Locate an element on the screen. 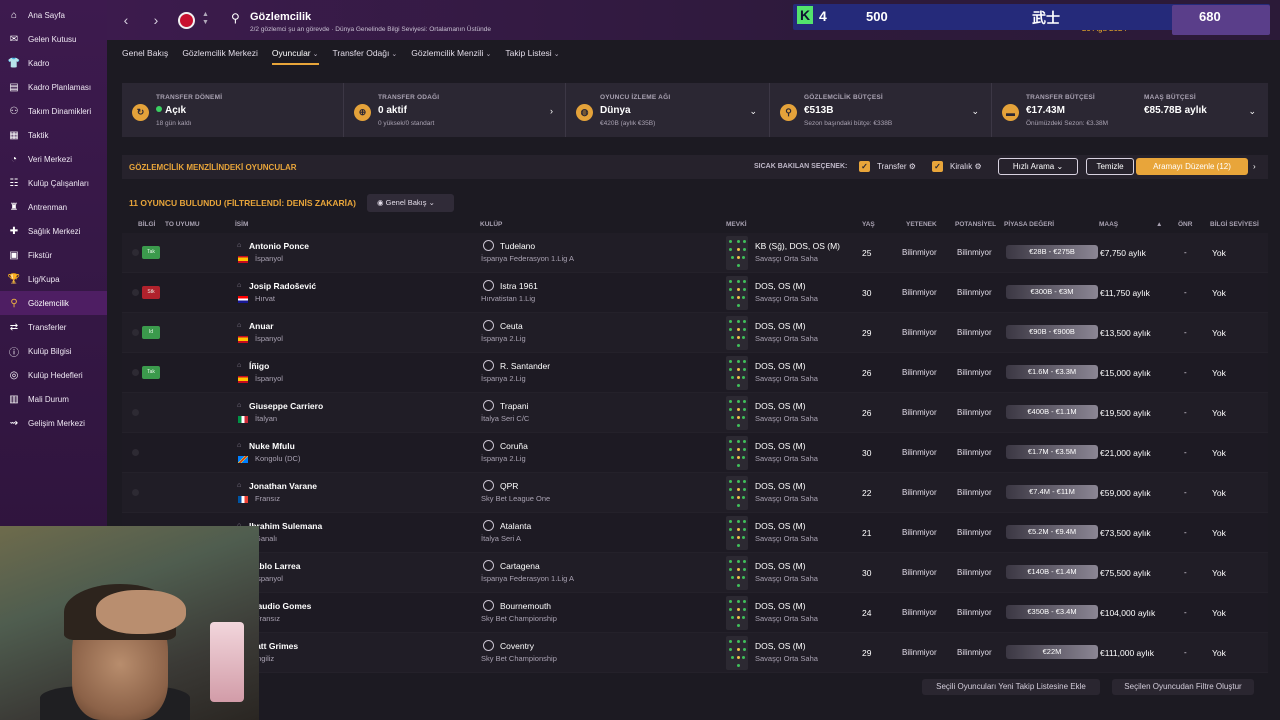 Image resolution: width=1280 pixels, height=720 pixels. tab-4: Gözlemcilik Menzili ⌄ is located at coordinates (451, 55).